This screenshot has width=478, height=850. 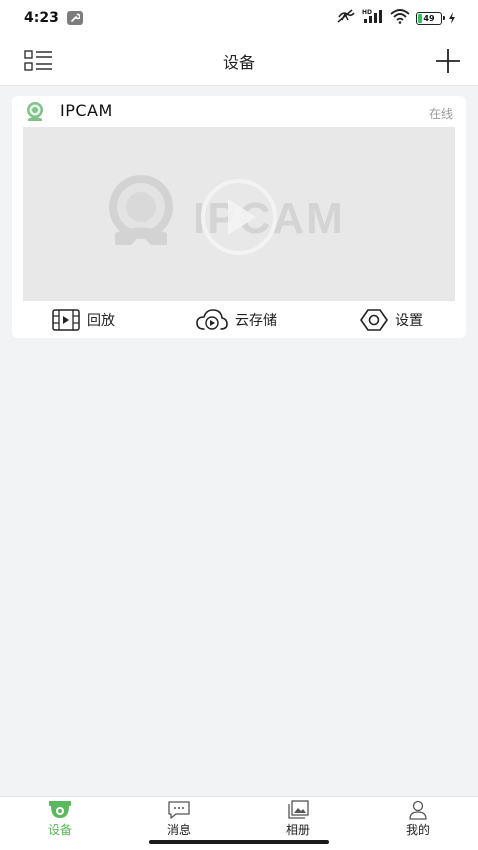 I want to click on tab-devices-label: 设备, so click(x=59, y=830).